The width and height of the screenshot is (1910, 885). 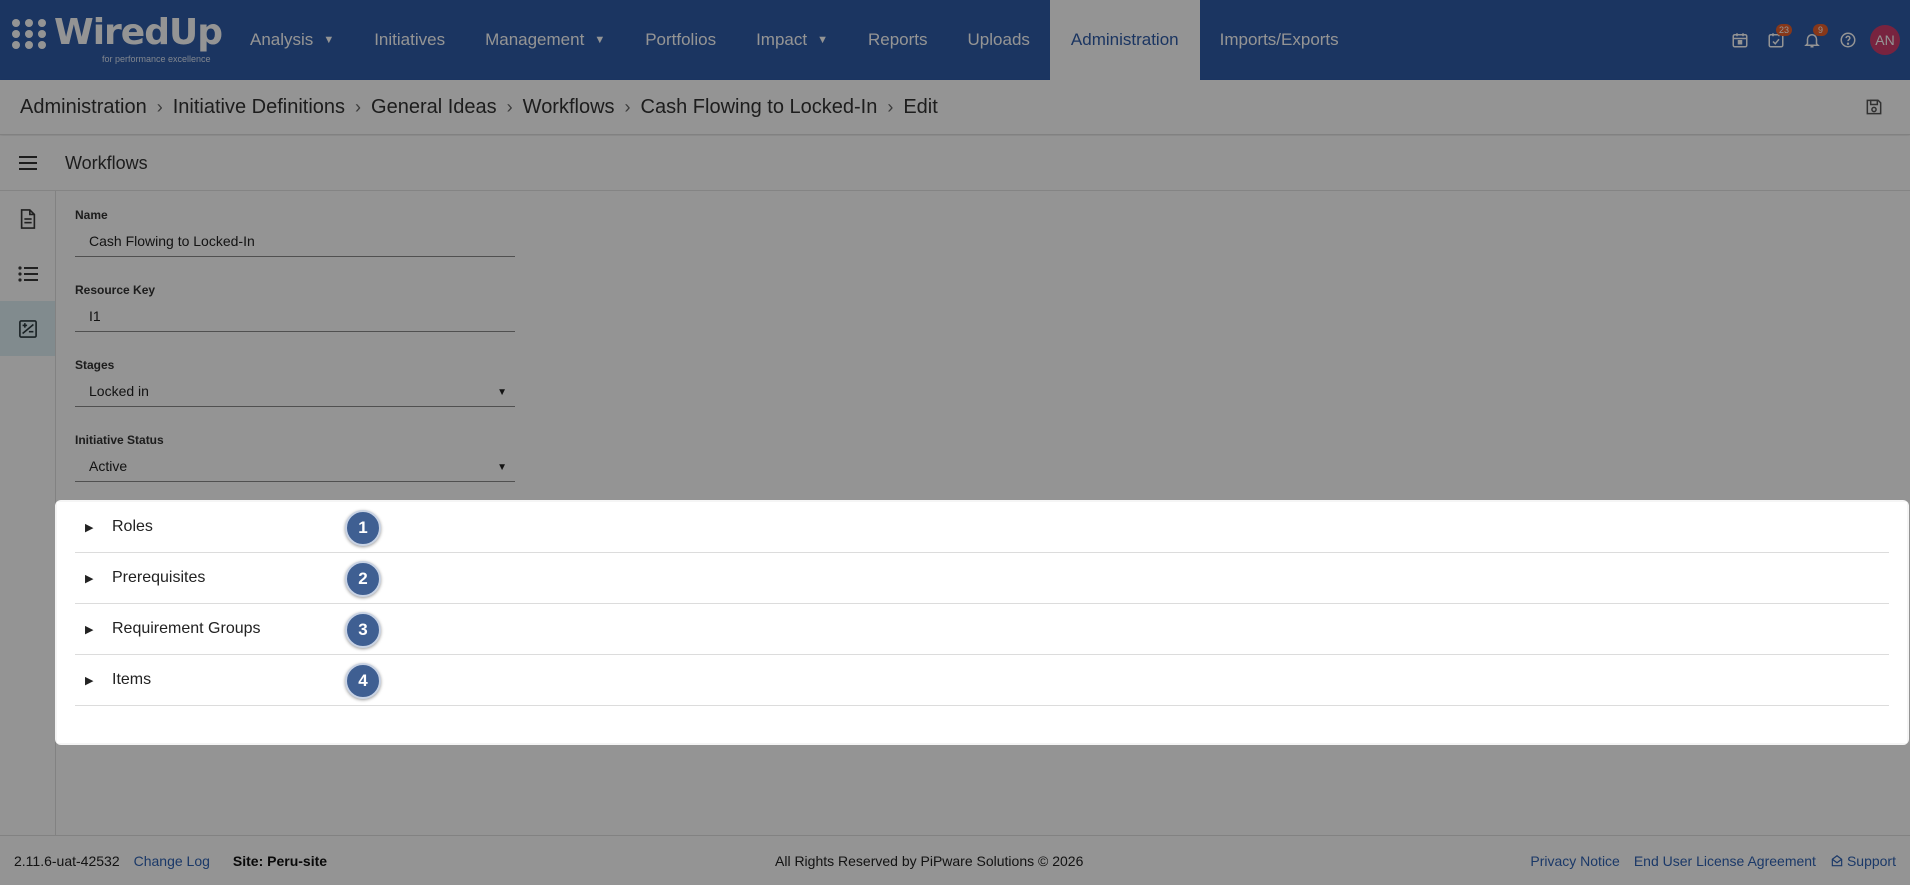 I want to click on name-label: Name, so click(x=91, y=215).